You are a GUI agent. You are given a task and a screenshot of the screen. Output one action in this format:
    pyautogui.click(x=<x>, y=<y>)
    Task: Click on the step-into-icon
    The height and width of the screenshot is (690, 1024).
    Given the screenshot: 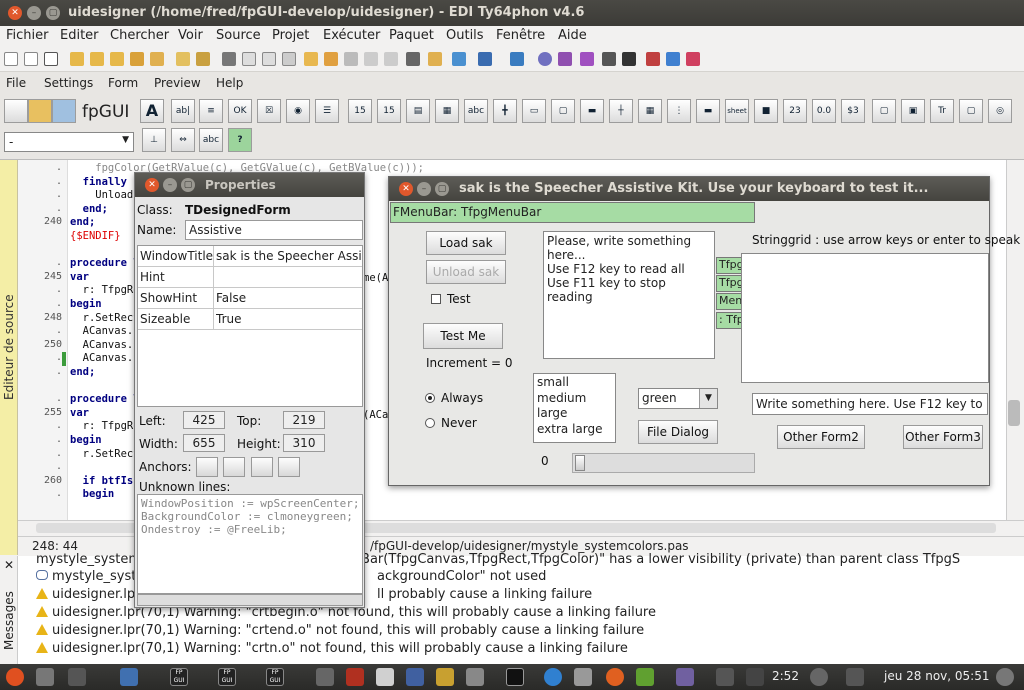 What is the action you would take?
    pyautogui.click(x=653, y=59)
    